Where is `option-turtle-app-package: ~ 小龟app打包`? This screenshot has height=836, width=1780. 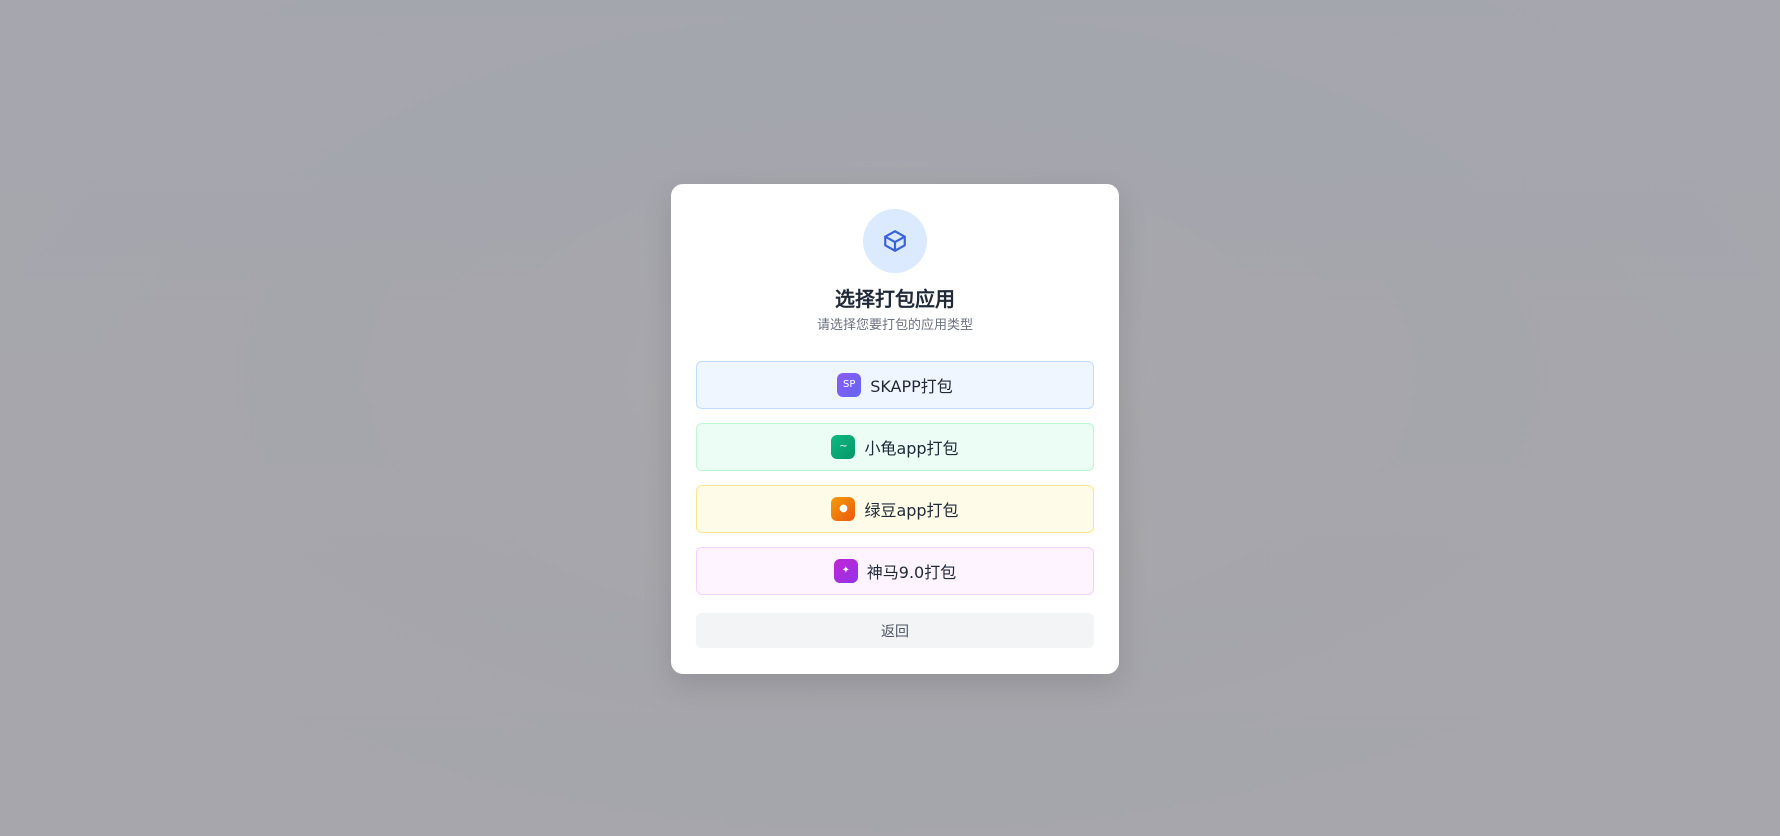
option-turtle-app-package: ~ 小龟app打包 is located at coordinates (895, 447).